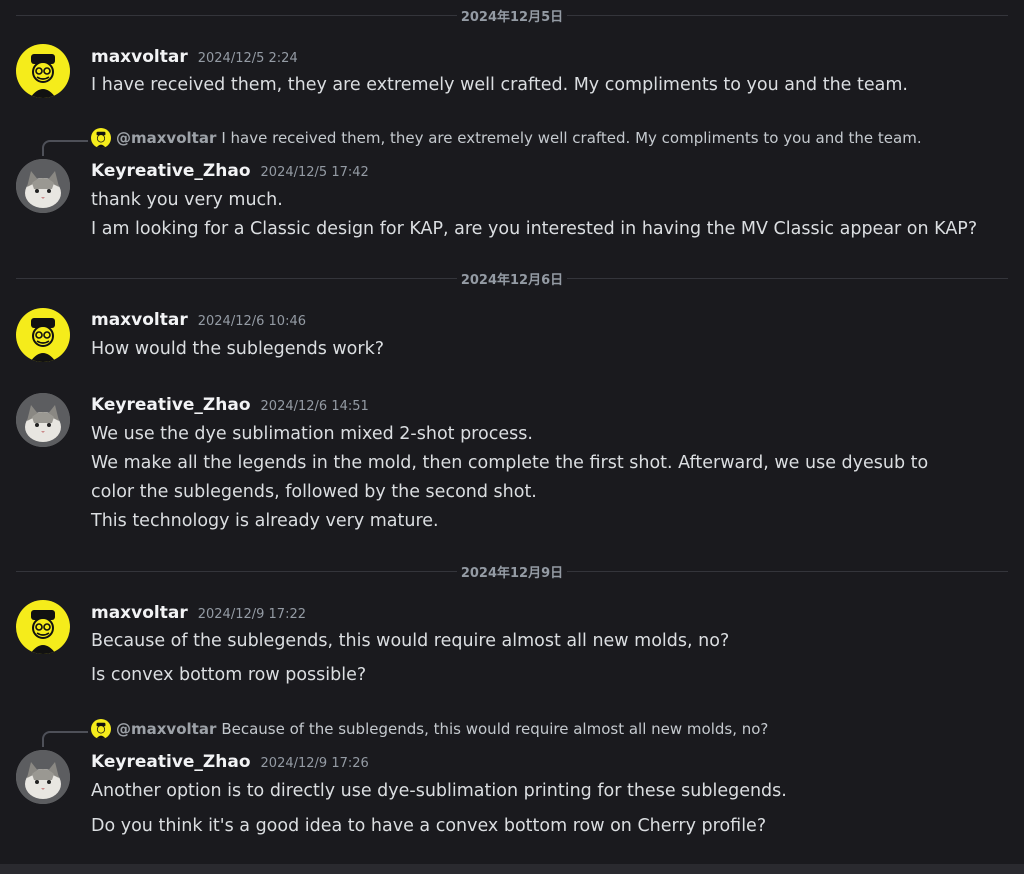 The width and height of the screenshot is (1024, 874). I want to click on message-text: How would the sublegends work?, so click(238, 349).